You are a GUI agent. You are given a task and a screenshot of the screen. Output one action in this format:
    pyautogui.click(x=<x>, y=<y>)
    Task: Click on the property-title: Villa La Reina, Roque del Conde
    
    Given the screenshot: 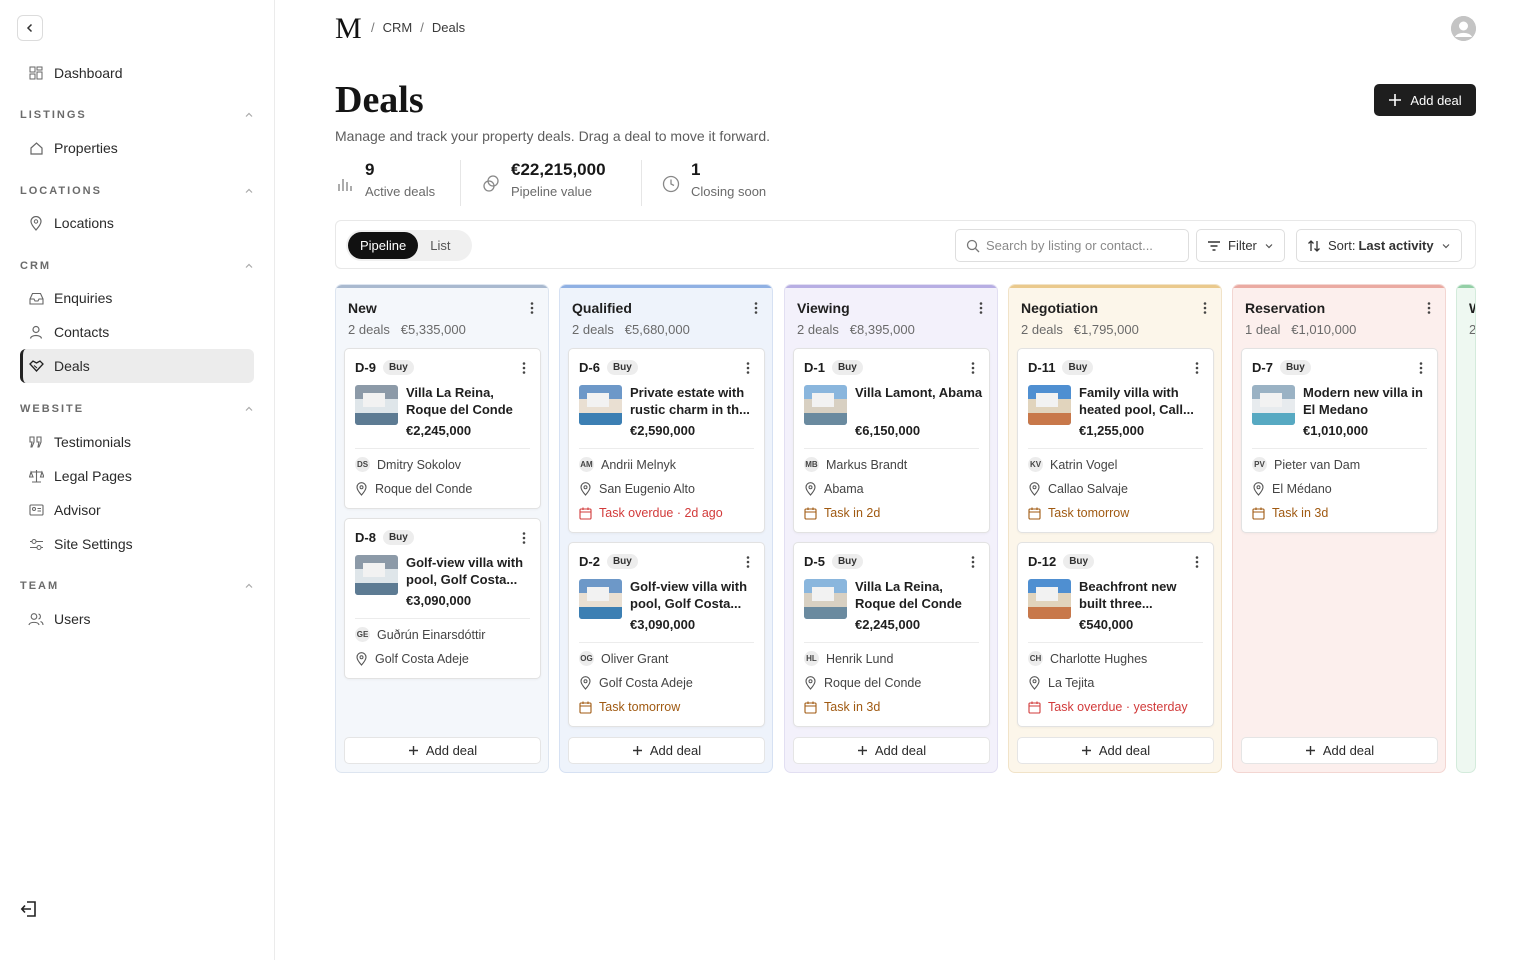 What is the action you would take?
    pyautogui.click(x=908, y=595)
    